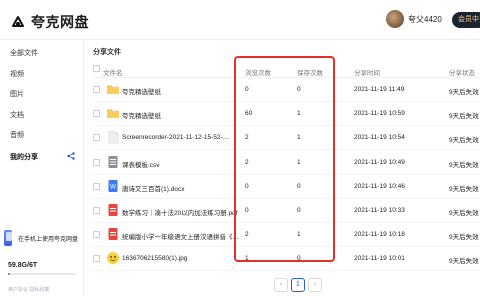 This screenshot has width=480, height=296. I want to click on row-divider, so click(286, 271).